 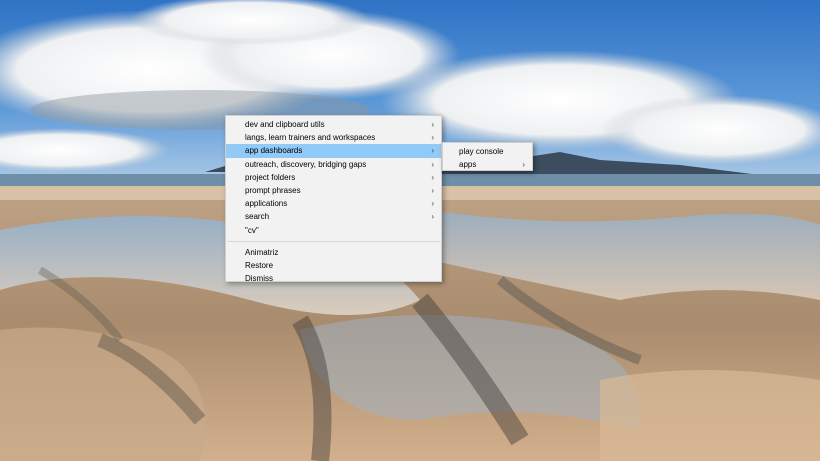 What do you see at coordinates (274, 151) in the screenshot?
I see `menu-item-label: app dashboards` at bounding box center [274, 151].